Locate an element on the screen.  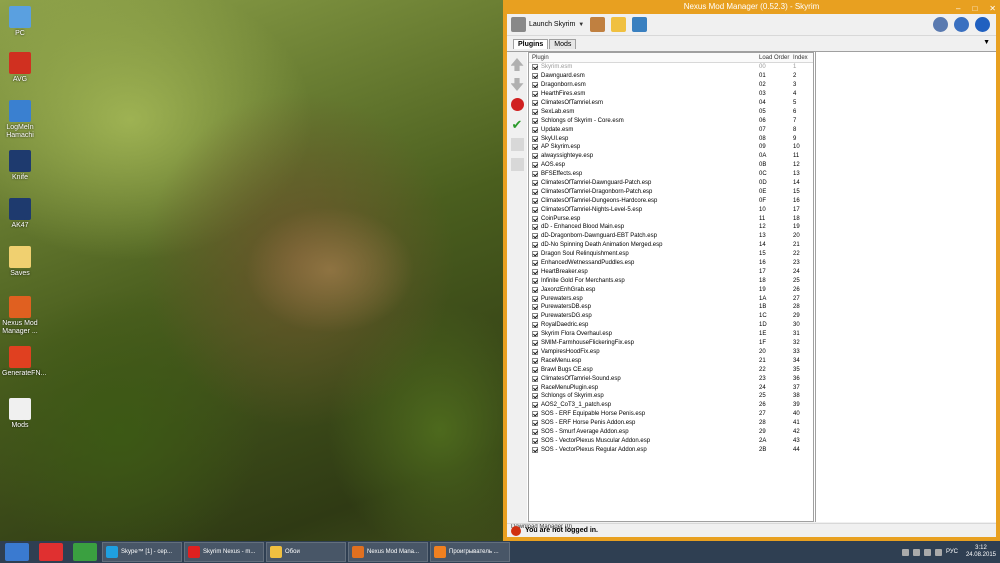
desktop-icon: Mods is located at coordinates (20, 414).